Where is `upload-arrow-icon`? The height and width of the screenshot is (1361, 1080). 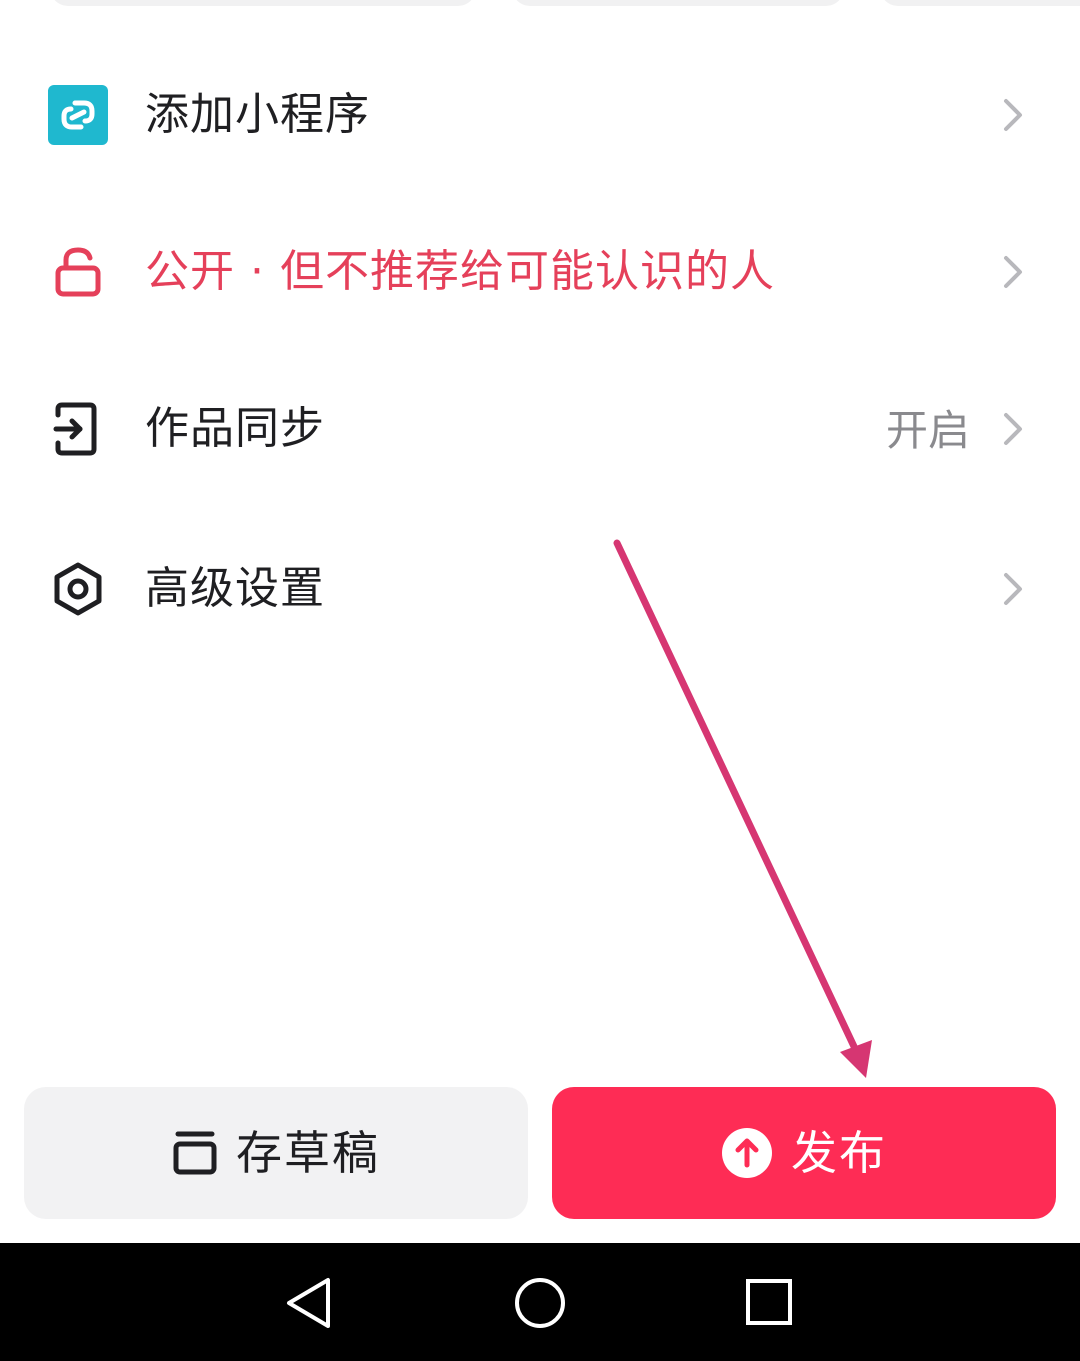
upload-arrow-icon is located at coordinates (747, 1153).